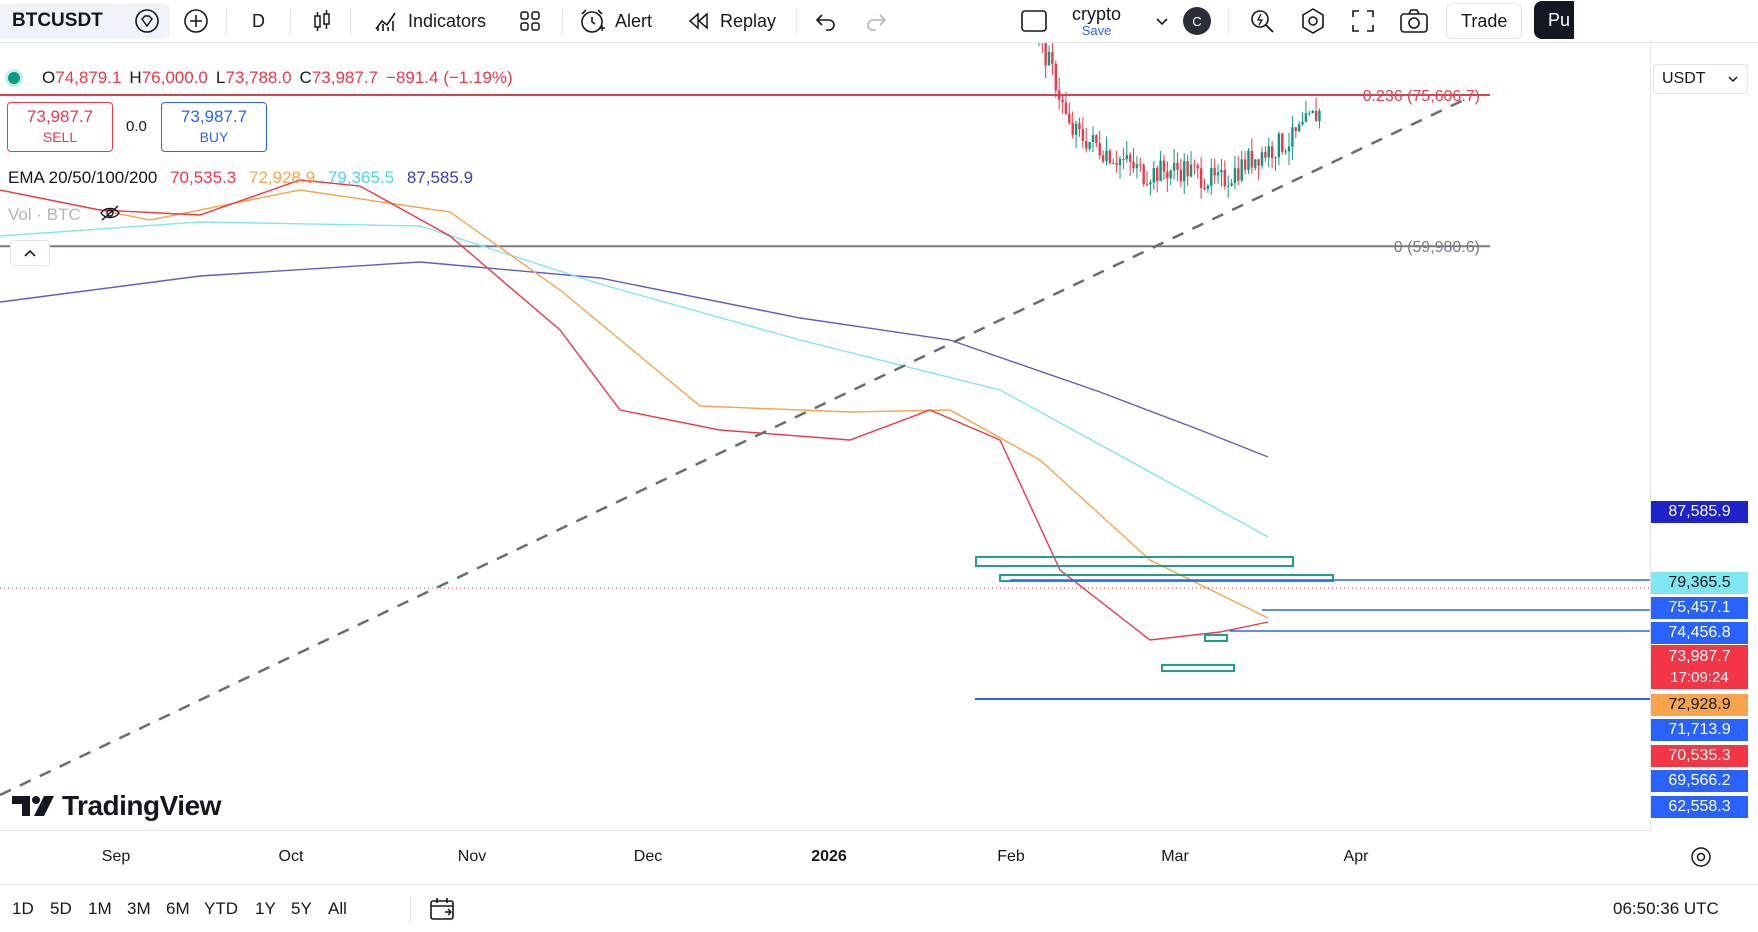 The image size is (1758, 932). I want to click on publish-button: Pu, so click(1554, 20).